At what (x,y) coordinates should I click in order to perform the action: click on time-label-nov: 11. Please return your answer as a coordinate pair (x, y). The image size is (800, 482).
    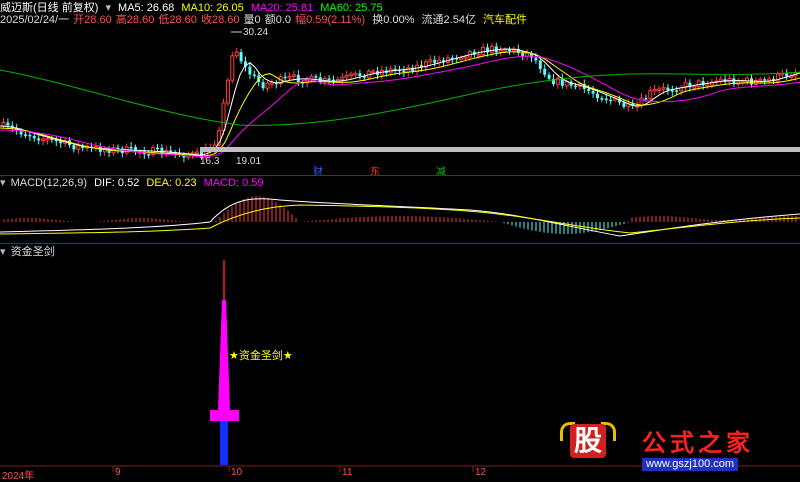
    Looking at the image, I should click on (347, 472).